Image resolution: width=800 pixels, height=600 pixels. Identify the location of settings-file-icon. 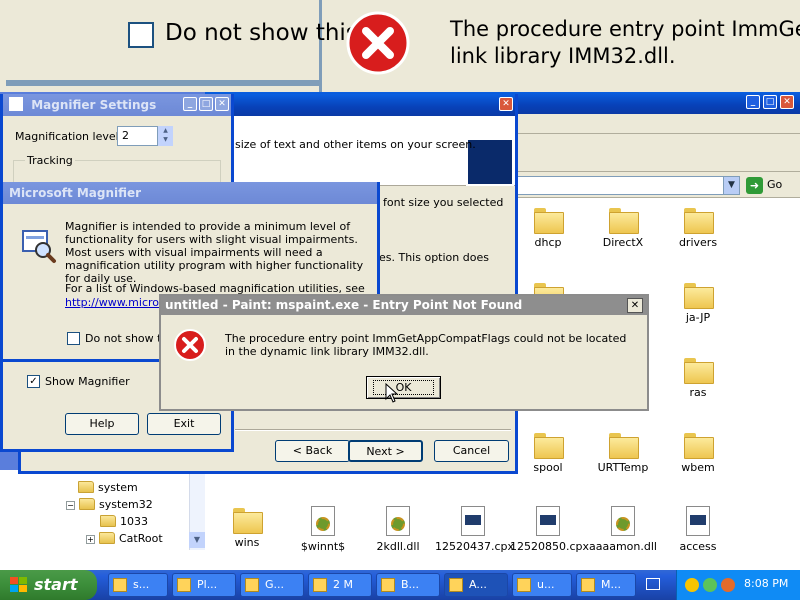
(323, 521).